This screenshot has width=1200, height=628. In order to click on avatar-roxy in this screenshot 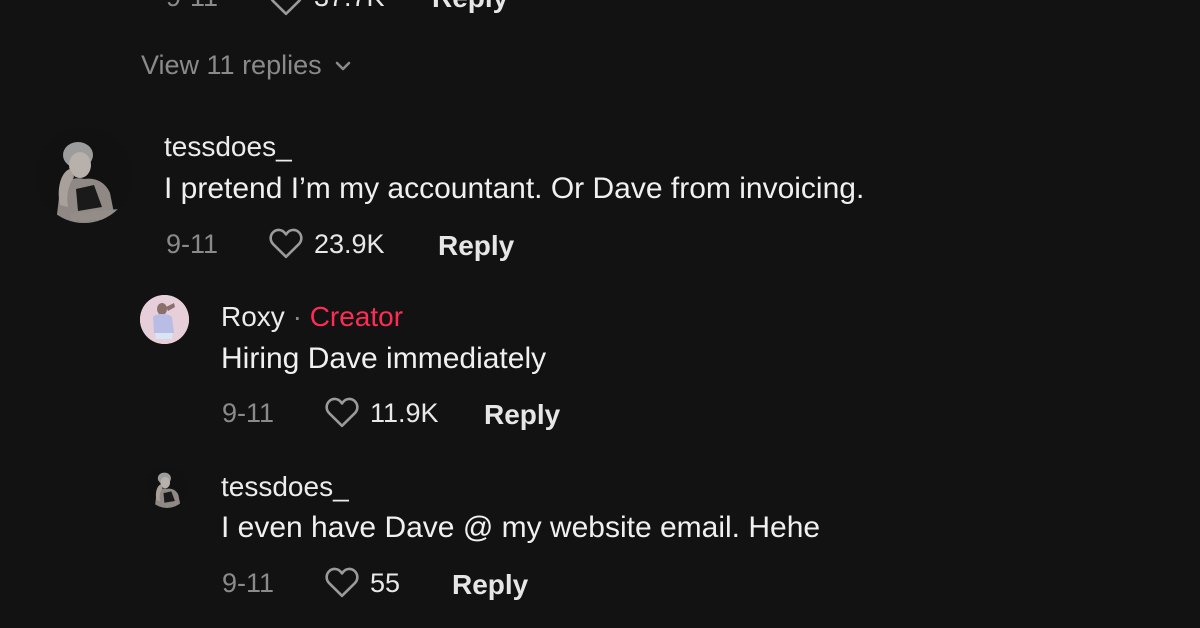, I will do `click(164, 319)`.